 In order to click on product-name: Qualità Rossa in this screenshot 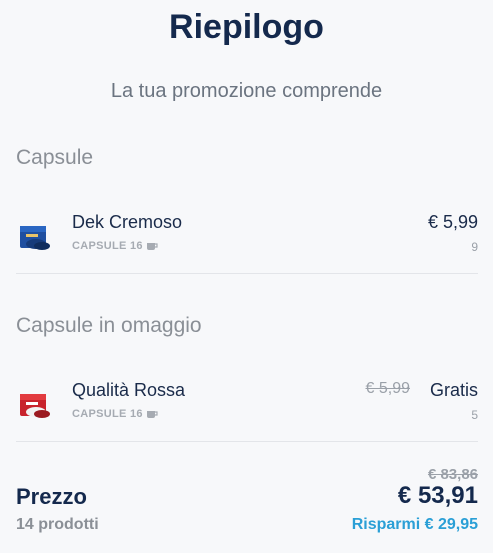, I will do `click(129, 390)`.